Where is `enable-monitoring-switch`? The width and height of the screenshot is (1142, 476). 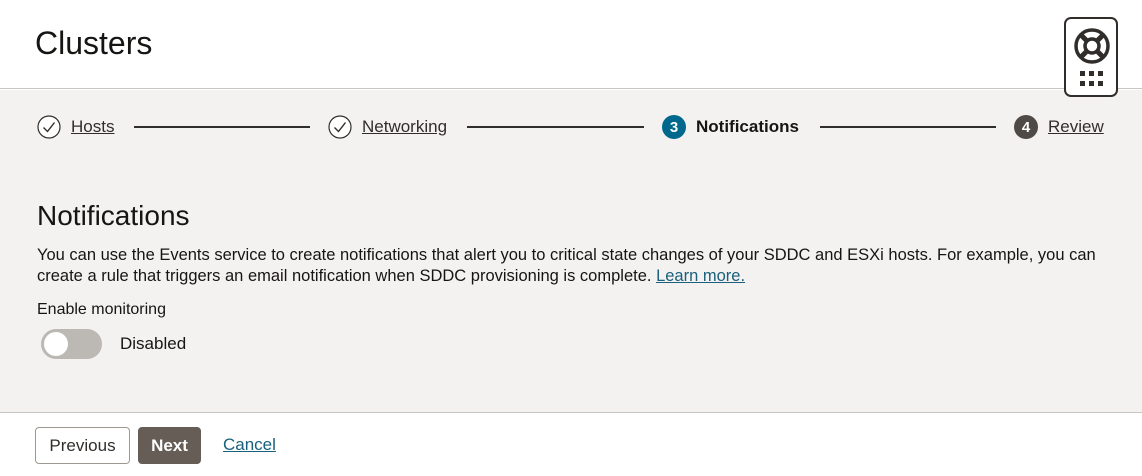 enable-monitoring-switch is located at coordinates (71, 344).